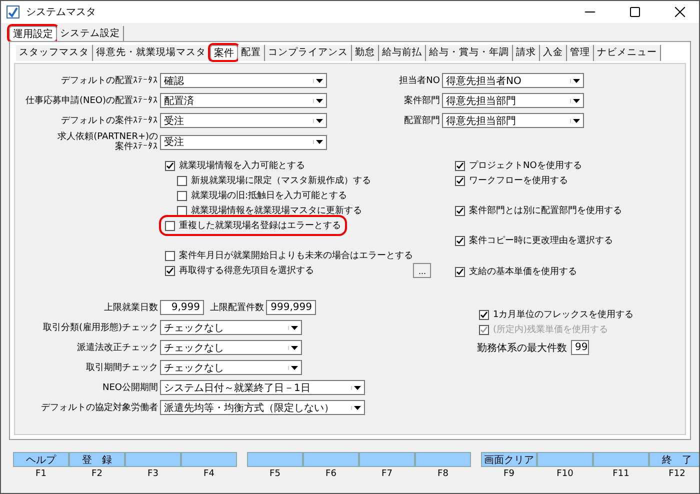 The width and height of the screenshot is (700, 494). What do you see at coordinates (526, 53) in the screenshot?
I see `tab: 請求` at bounding box center [526, 53].